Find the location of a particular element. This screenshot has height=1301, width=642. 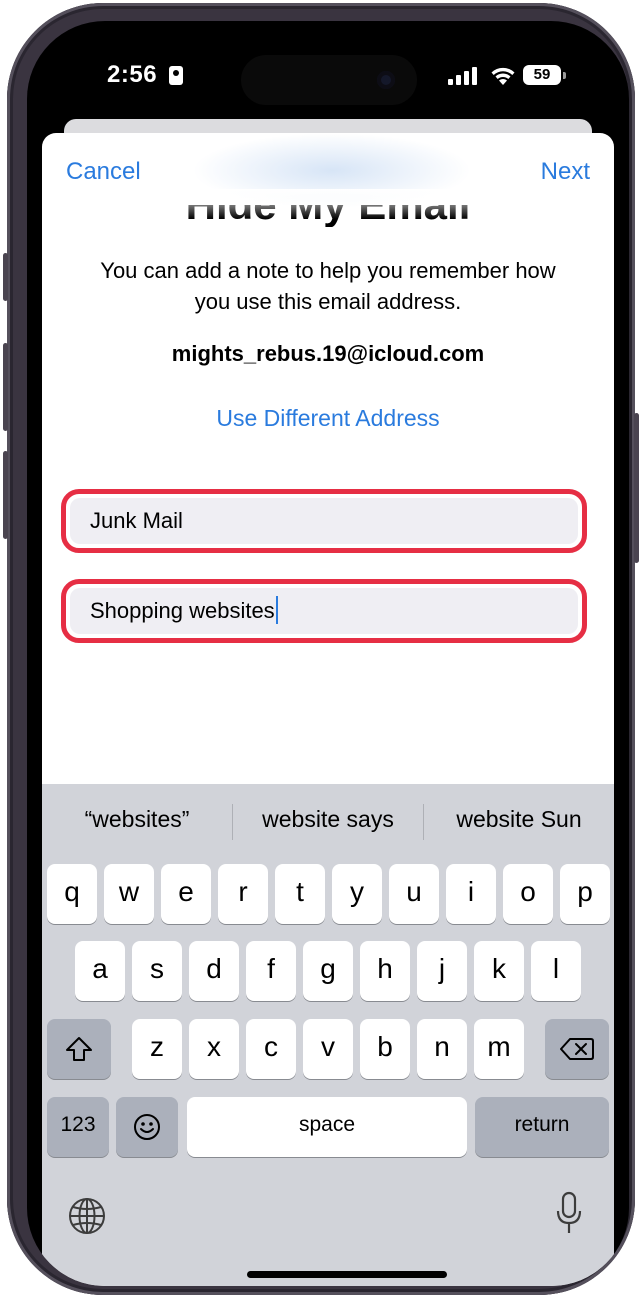

emoji-key is located at coordinates (147, 1127).